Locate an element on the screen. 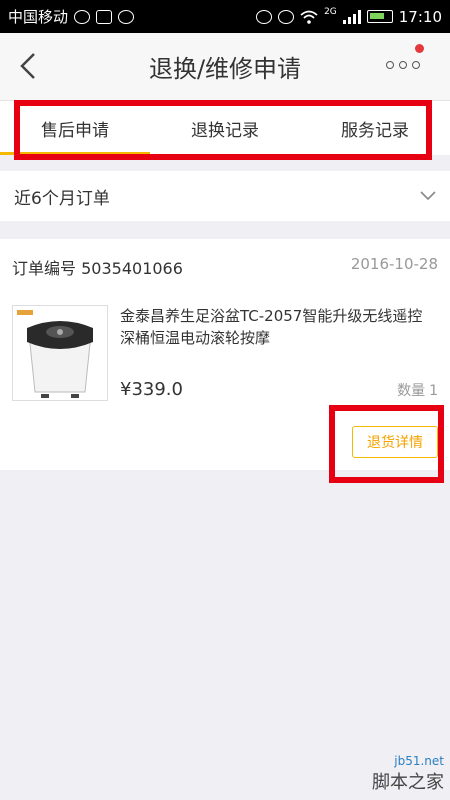 Image resolution: width=450 pixels, height=800 pixels. product-quantity: 数量 1 is located at coordinates (417, 390).